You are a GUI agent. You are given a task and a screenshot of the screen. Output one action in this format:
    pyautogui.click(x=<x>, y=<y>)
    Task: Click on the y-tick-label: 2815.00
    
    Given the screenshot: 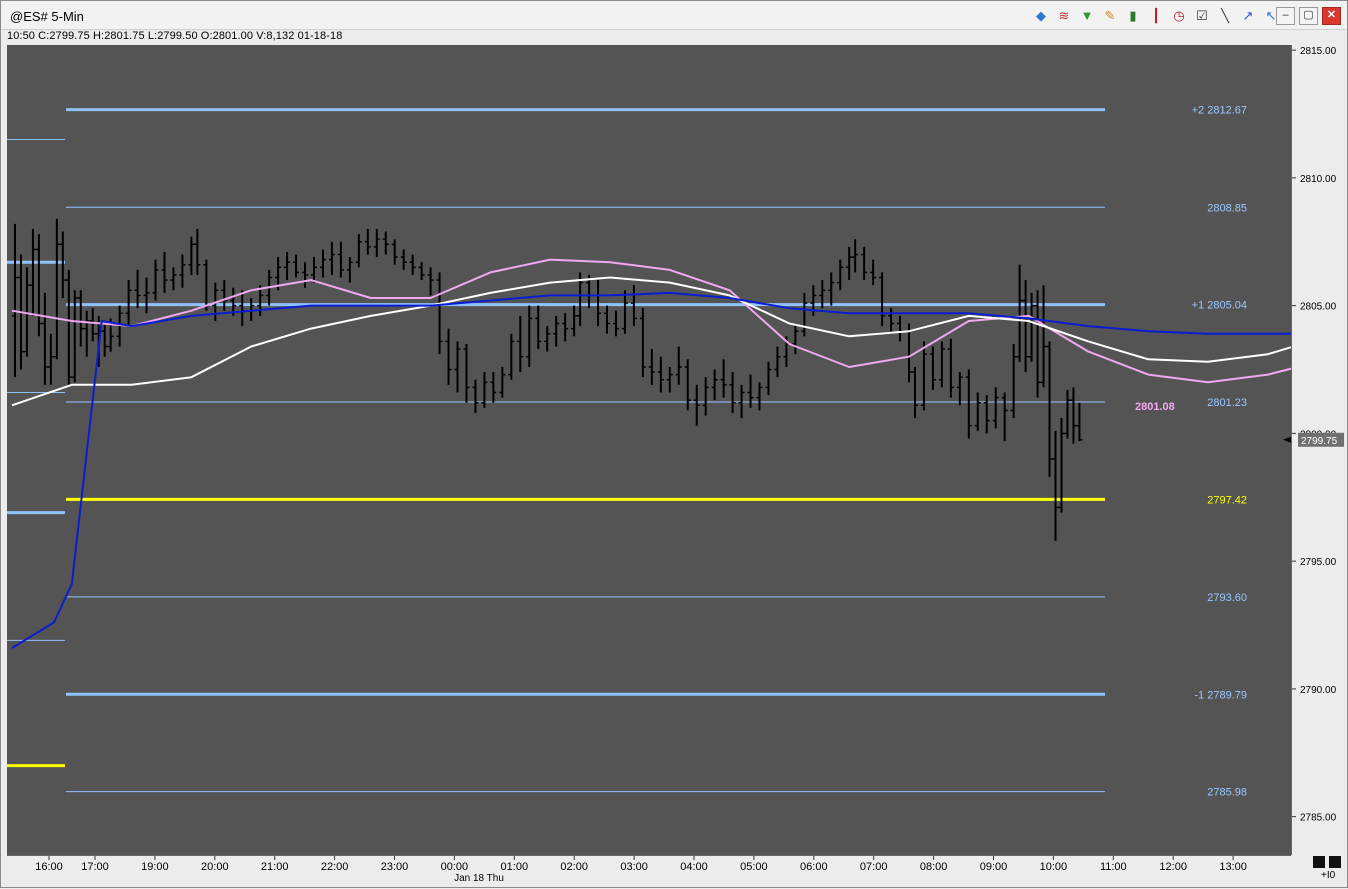 What is the action you would take?
    pyautogui.click(x=1318, y=51)
    